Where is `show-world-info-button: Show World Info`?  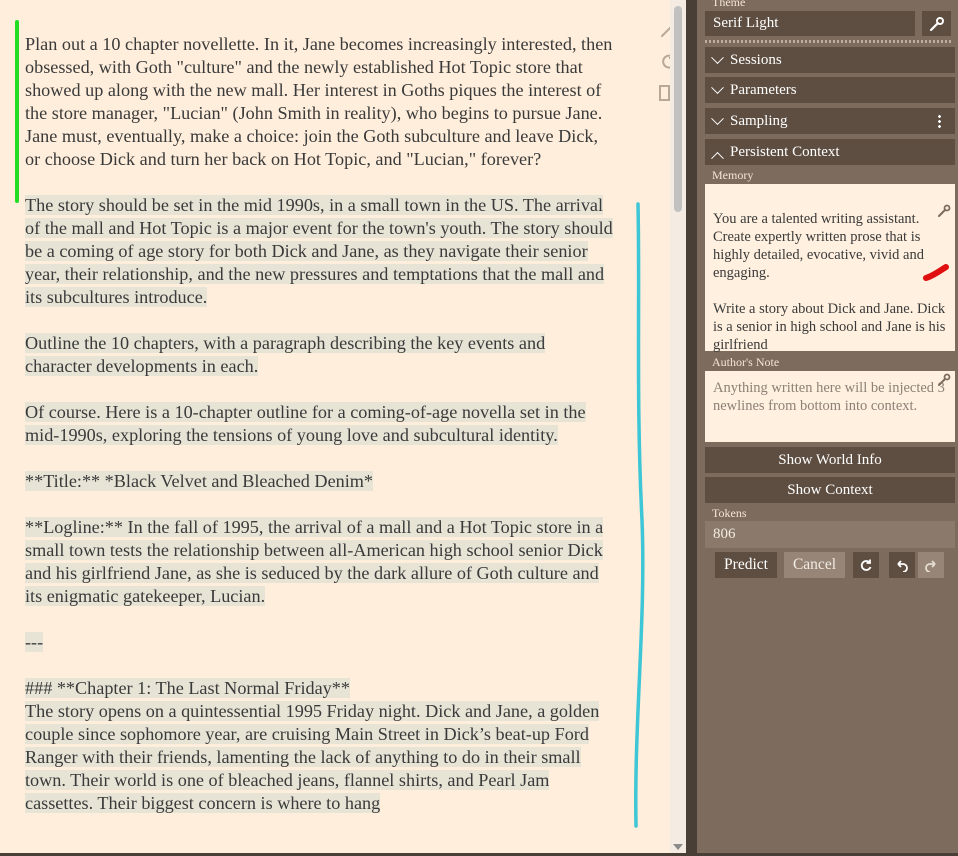 show-world-info-button: Show World Info is located at coordinates (830, 460).